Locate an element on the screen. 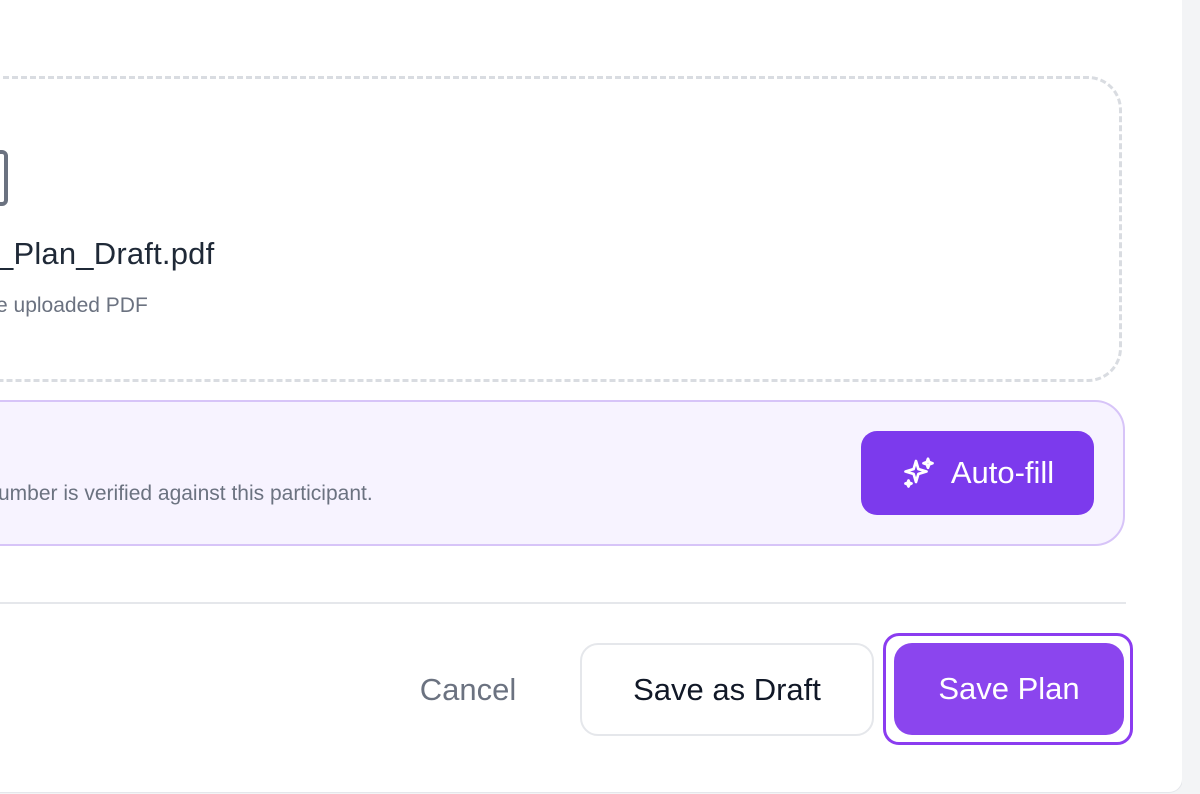  uploaded-file-name: _Plan_Draft.pdf is located at coordinates (107, 253).